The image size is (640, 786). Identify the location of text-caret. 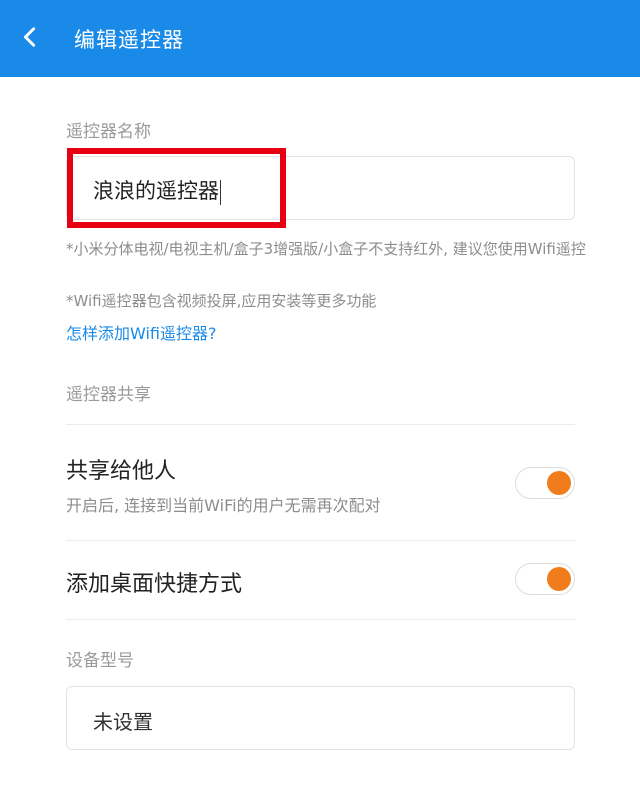
(220, 192).